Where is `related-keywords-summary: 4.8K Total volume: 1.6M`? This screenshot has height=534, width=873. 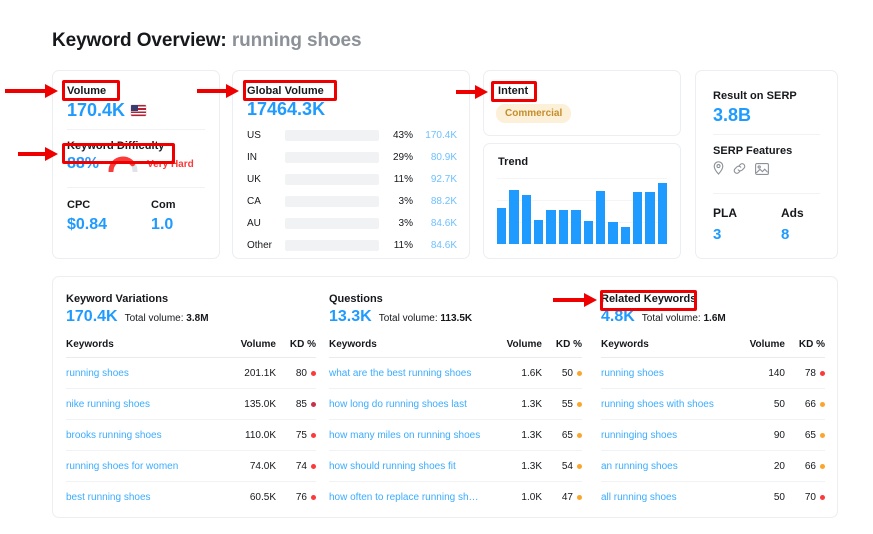
related-keywords-summary: 4.8K Total volume: 1.6M is located at coordinates (663, 317).